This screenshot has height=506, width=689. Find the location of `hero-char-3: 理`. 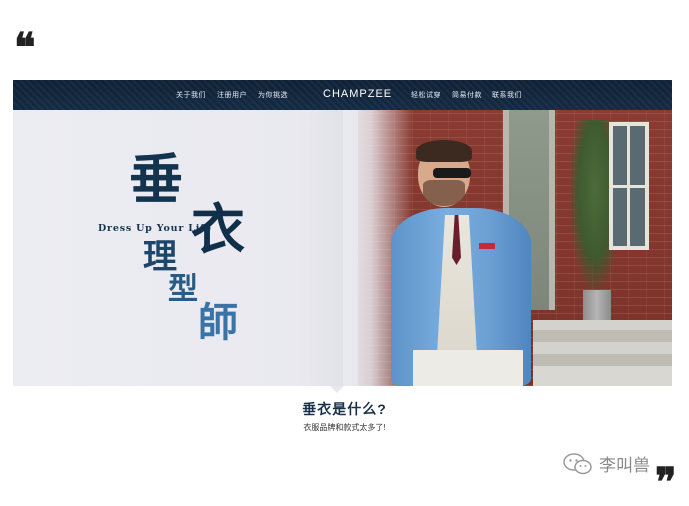

hero-char-3: 理 is located at coordinates (160, 257).